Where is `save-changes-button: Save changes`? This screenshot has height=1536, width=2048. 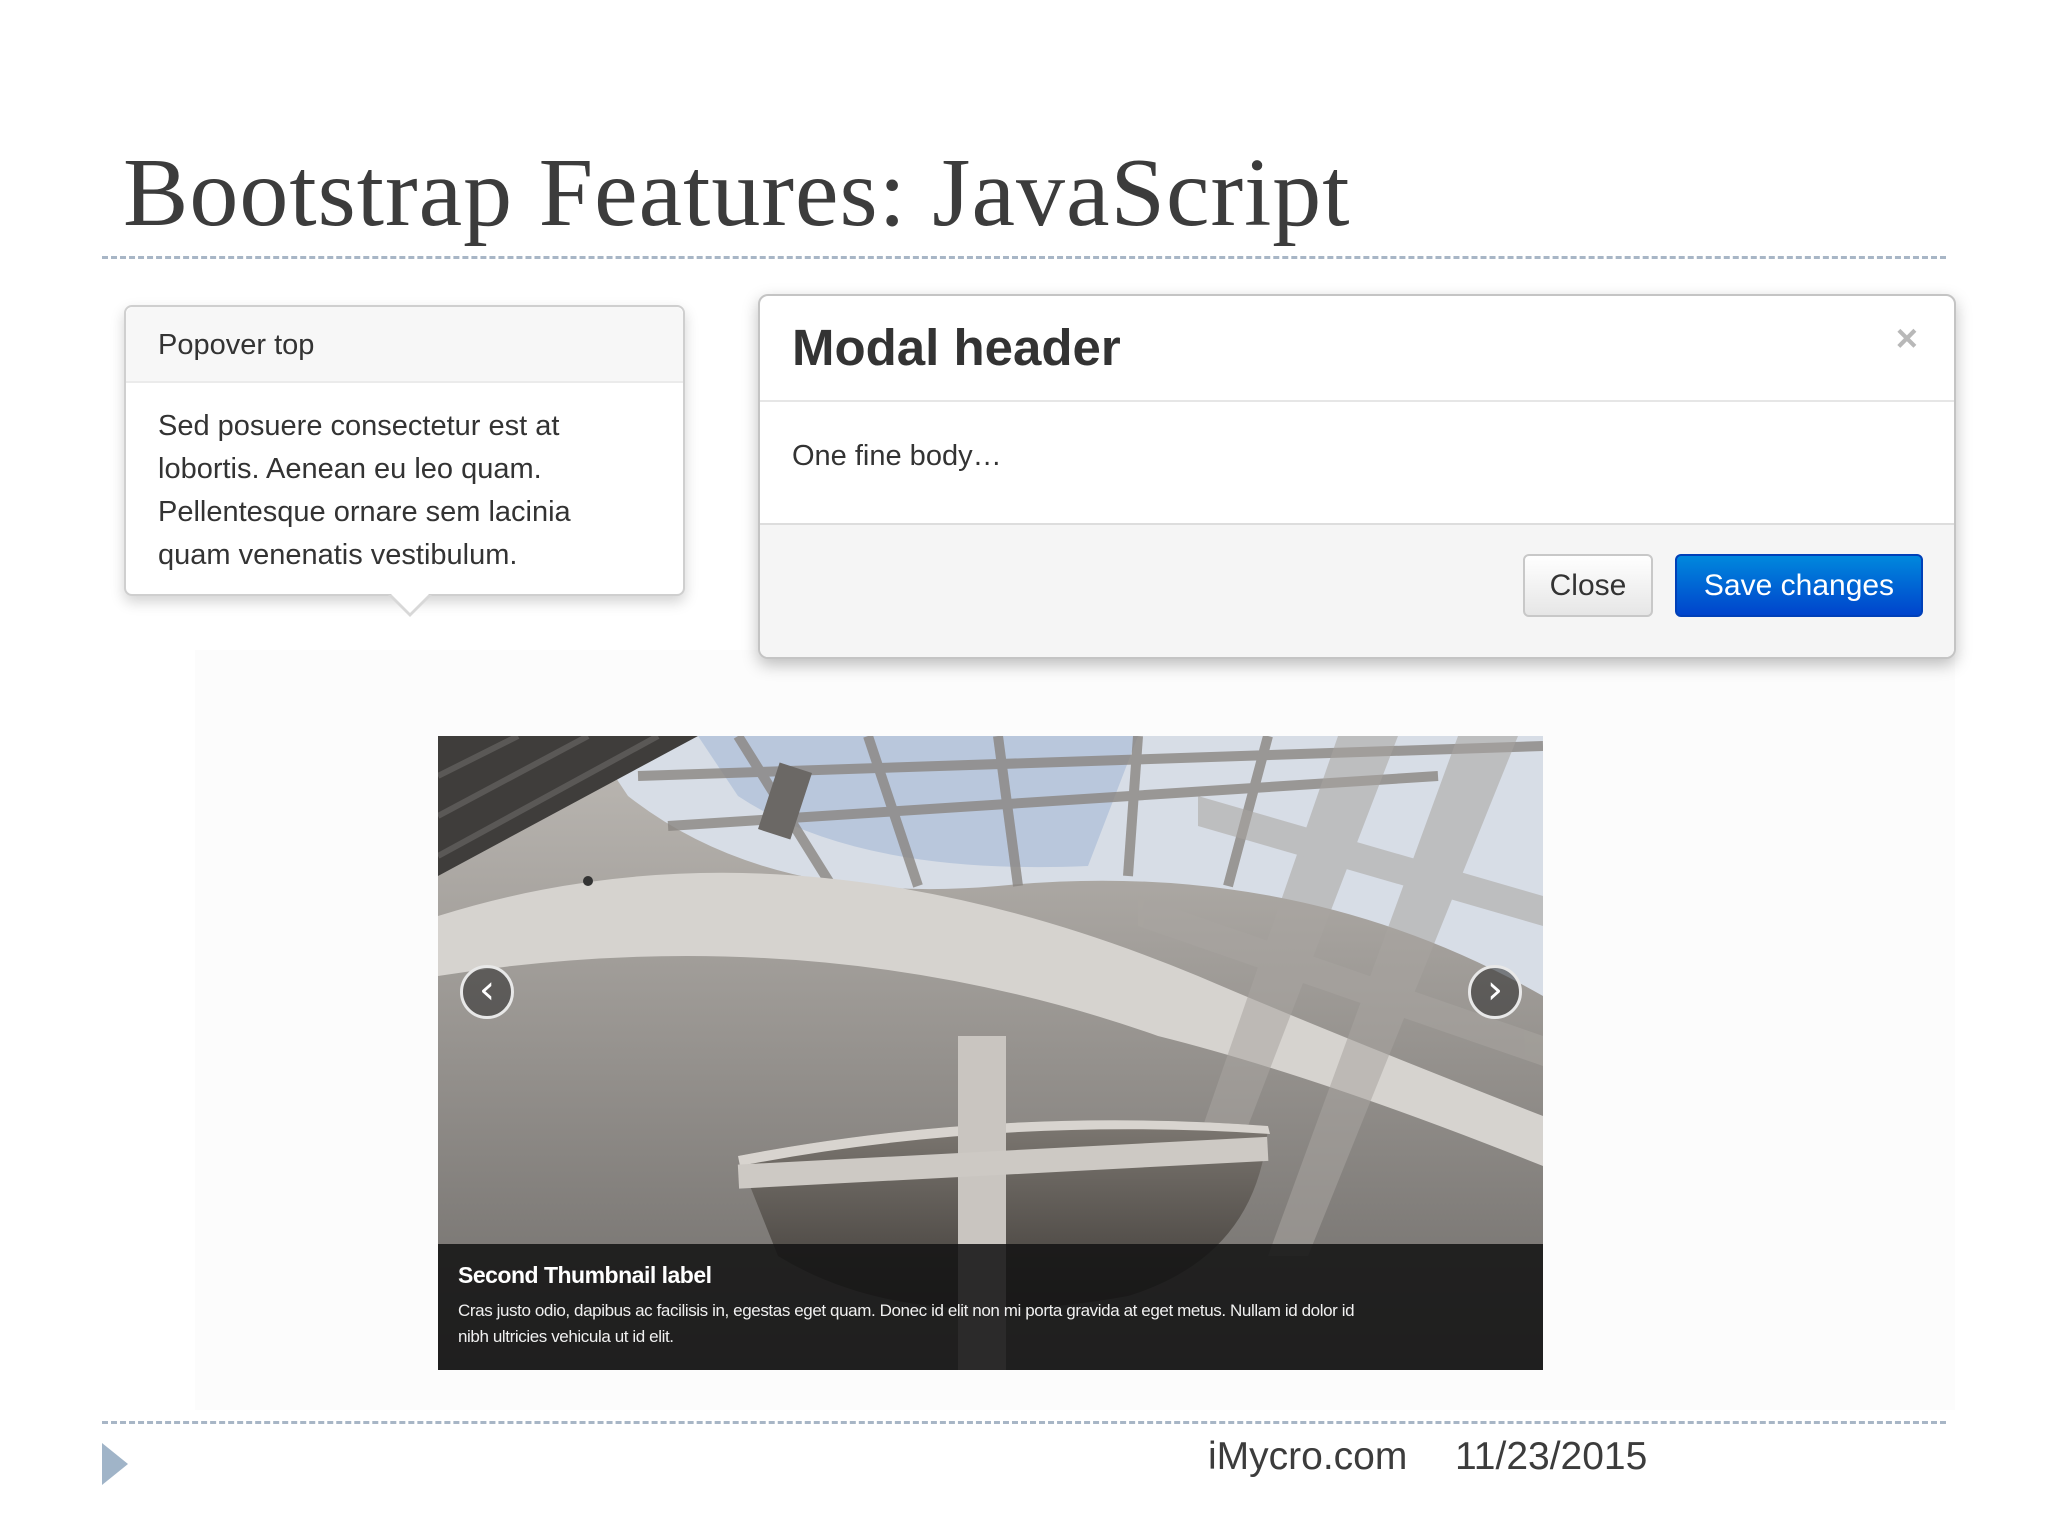 save-changes-button: Save changes is located at coordinates (1799, 585).